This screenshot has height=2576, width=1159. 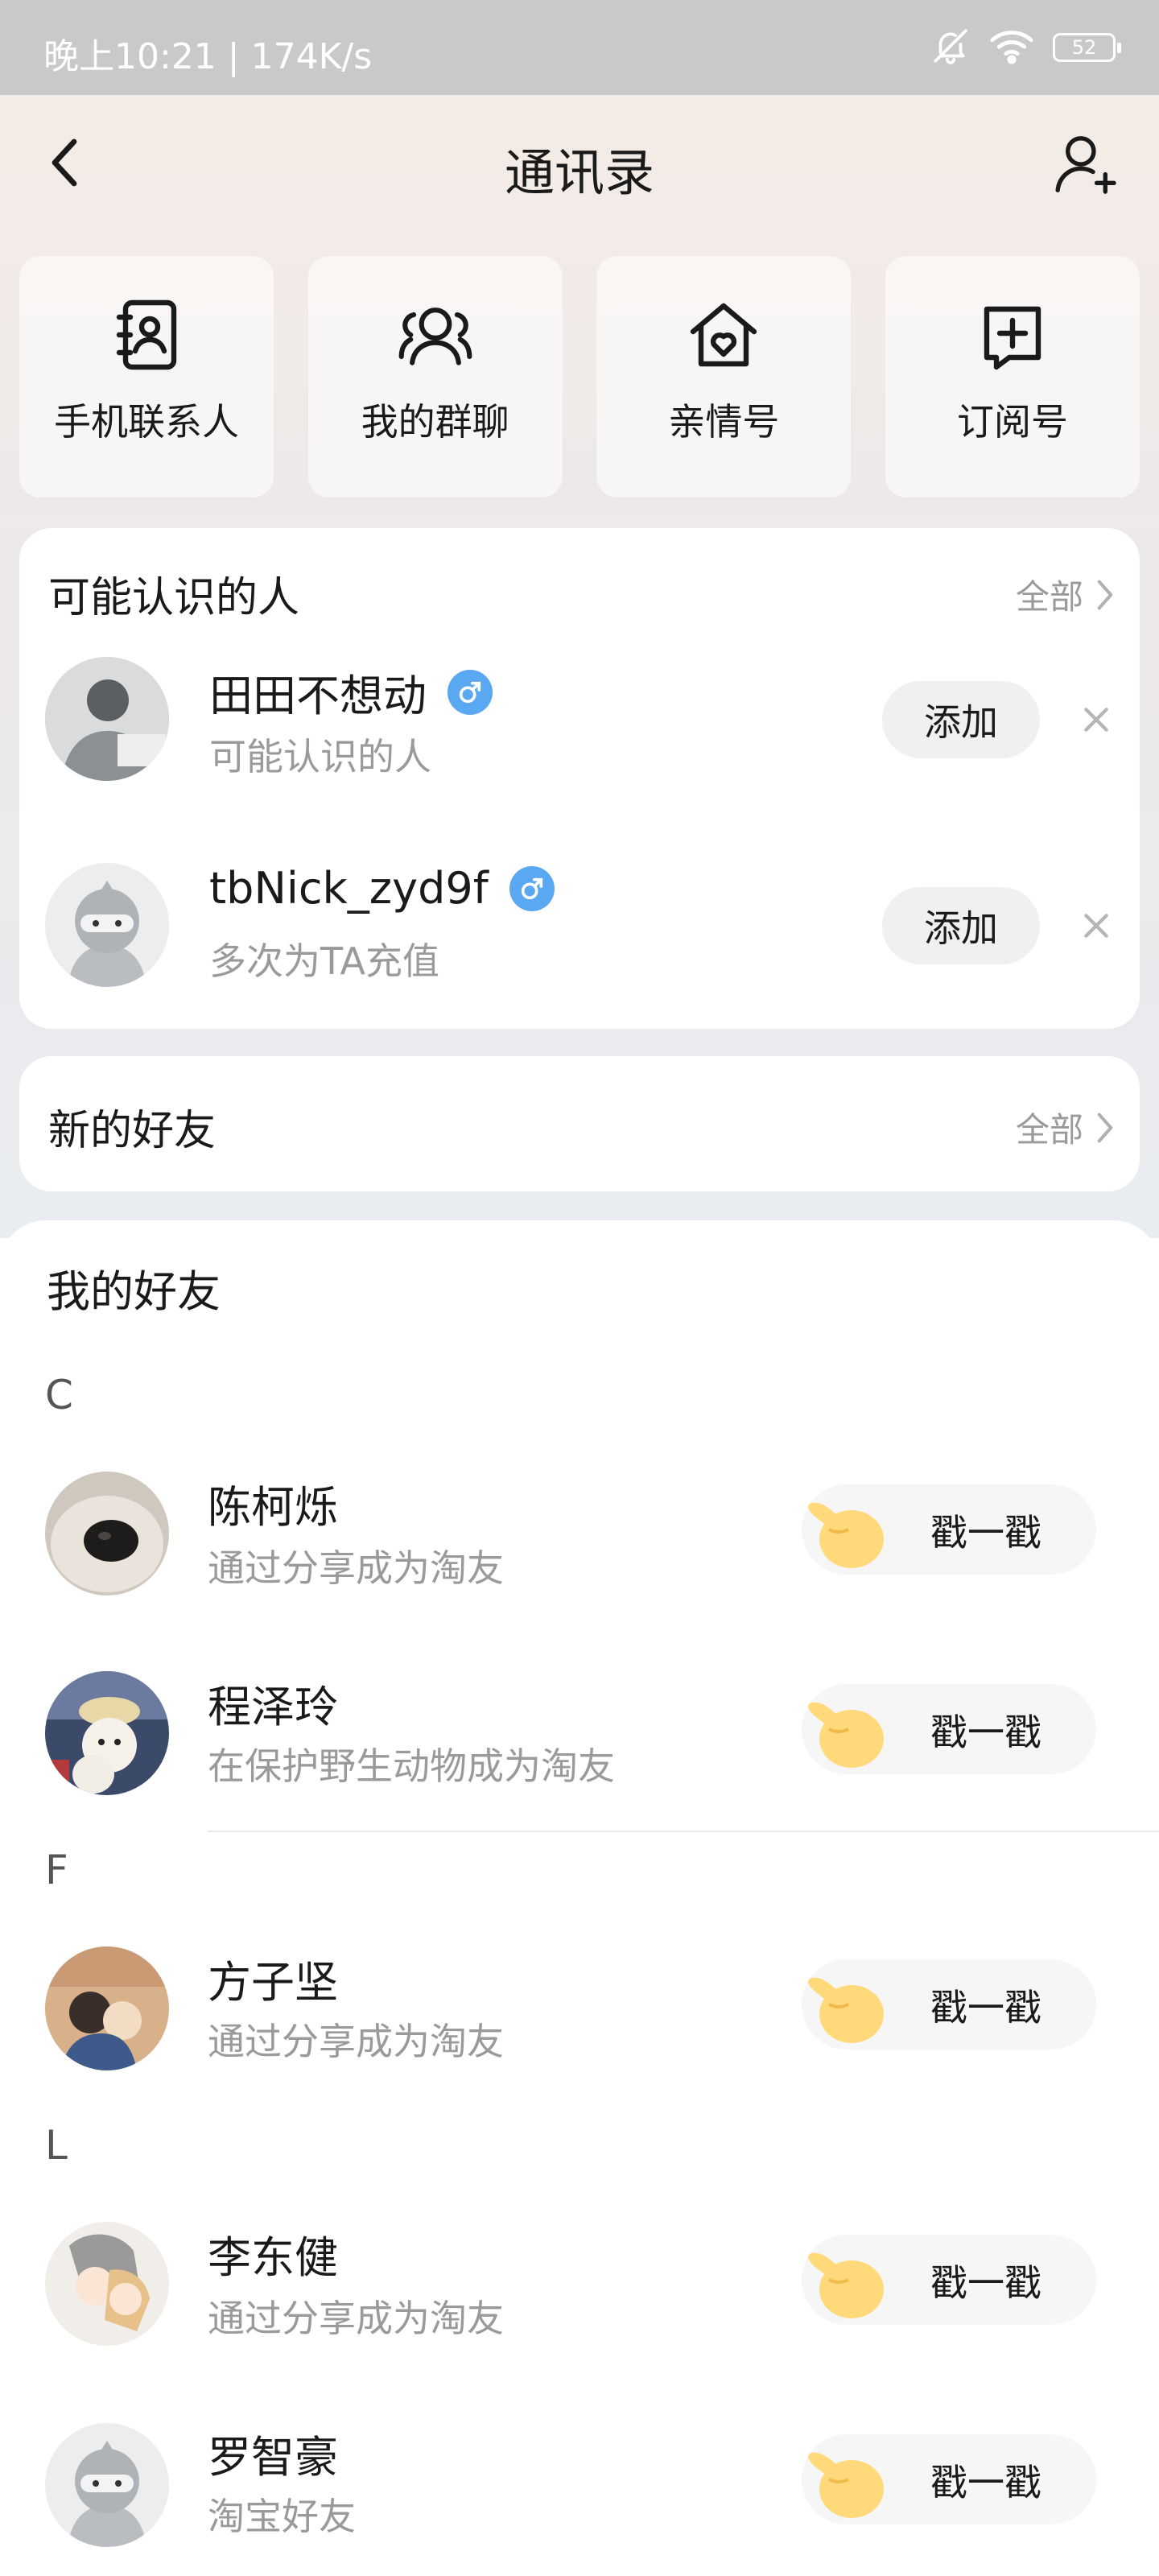 I want to click on tile-subscriptions: 订阅号, so click(x=1012, y=376).